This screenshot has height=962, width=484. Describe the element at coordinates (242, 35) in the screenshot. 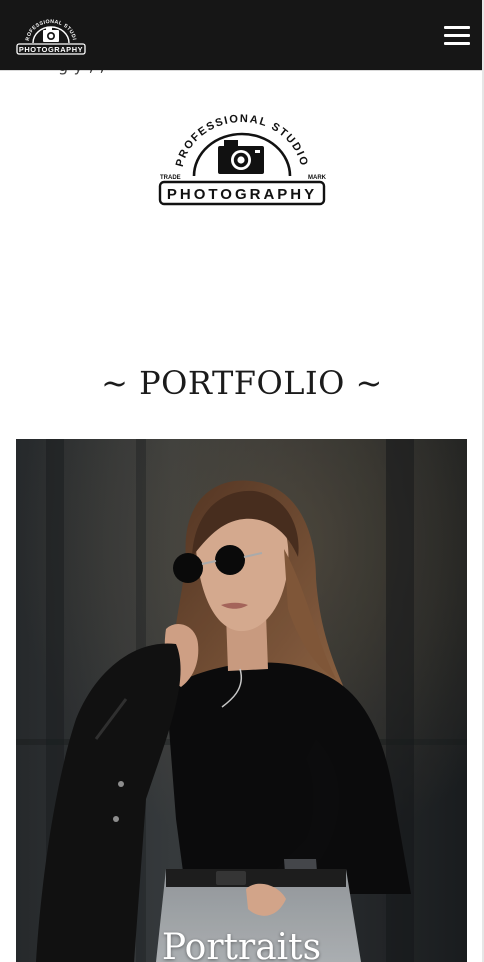

I see `site-header: PROFESSIONAL STUDIO PHOTOGRAPHY` at that location.